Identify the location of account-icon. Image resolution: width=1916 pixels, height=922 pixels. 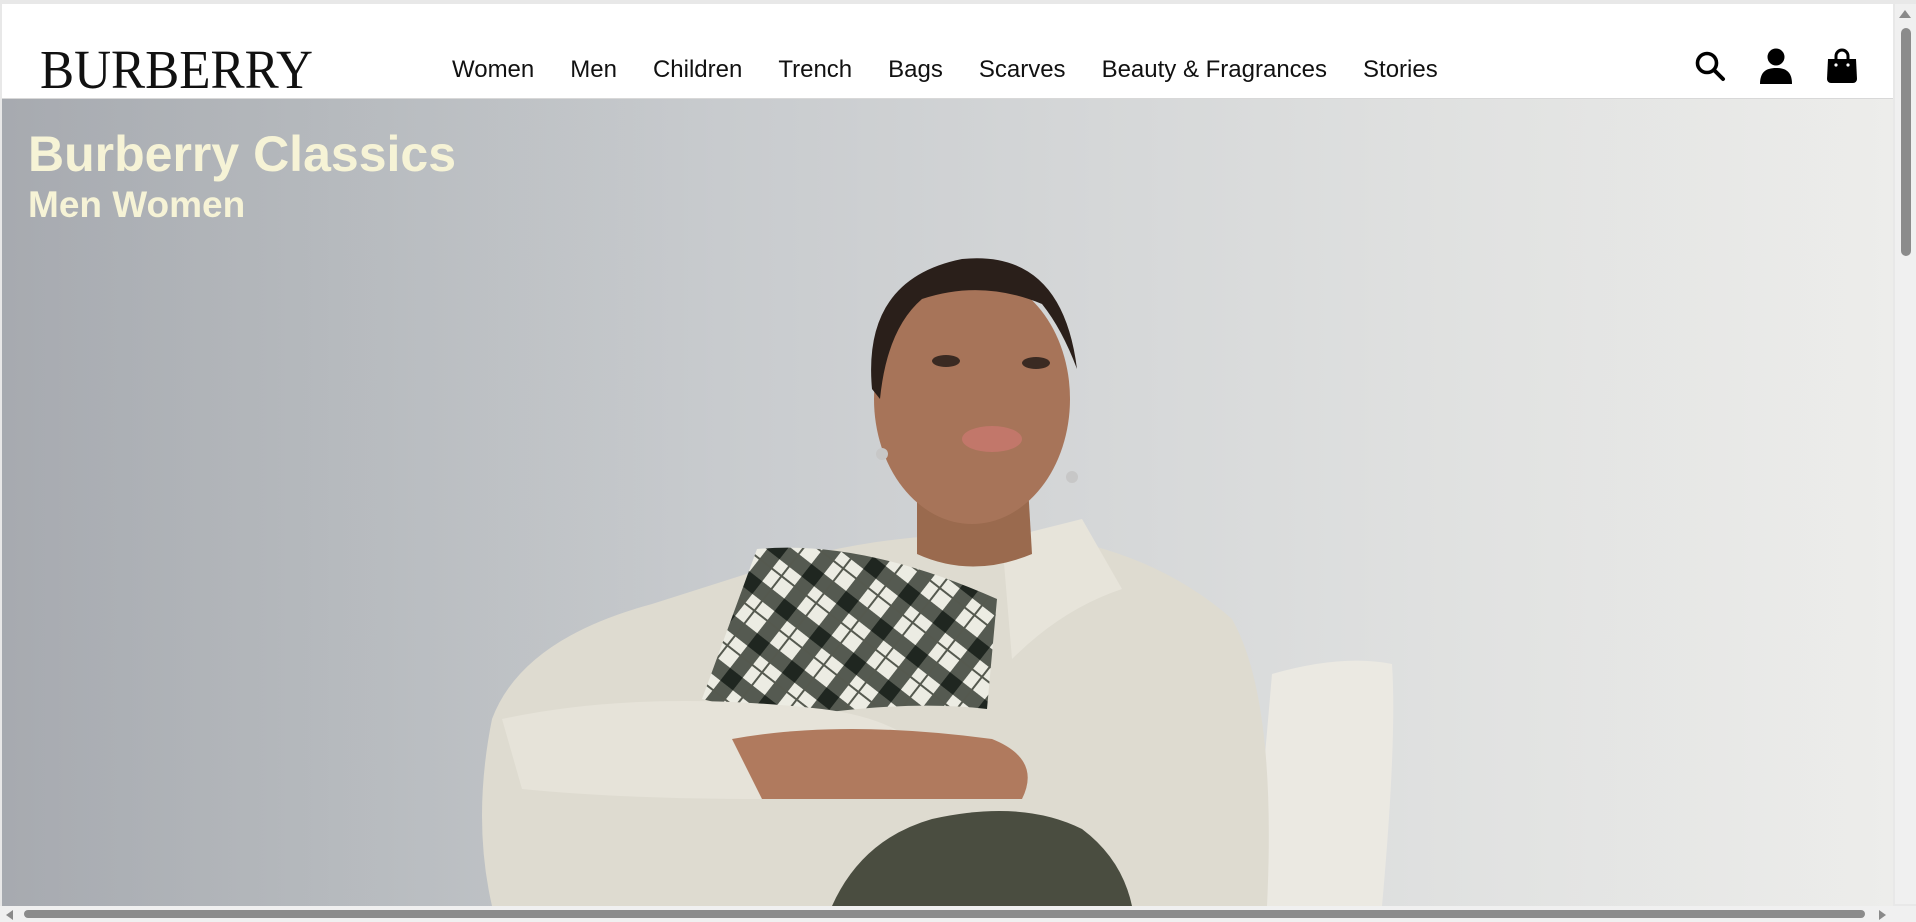
(1776, 66).